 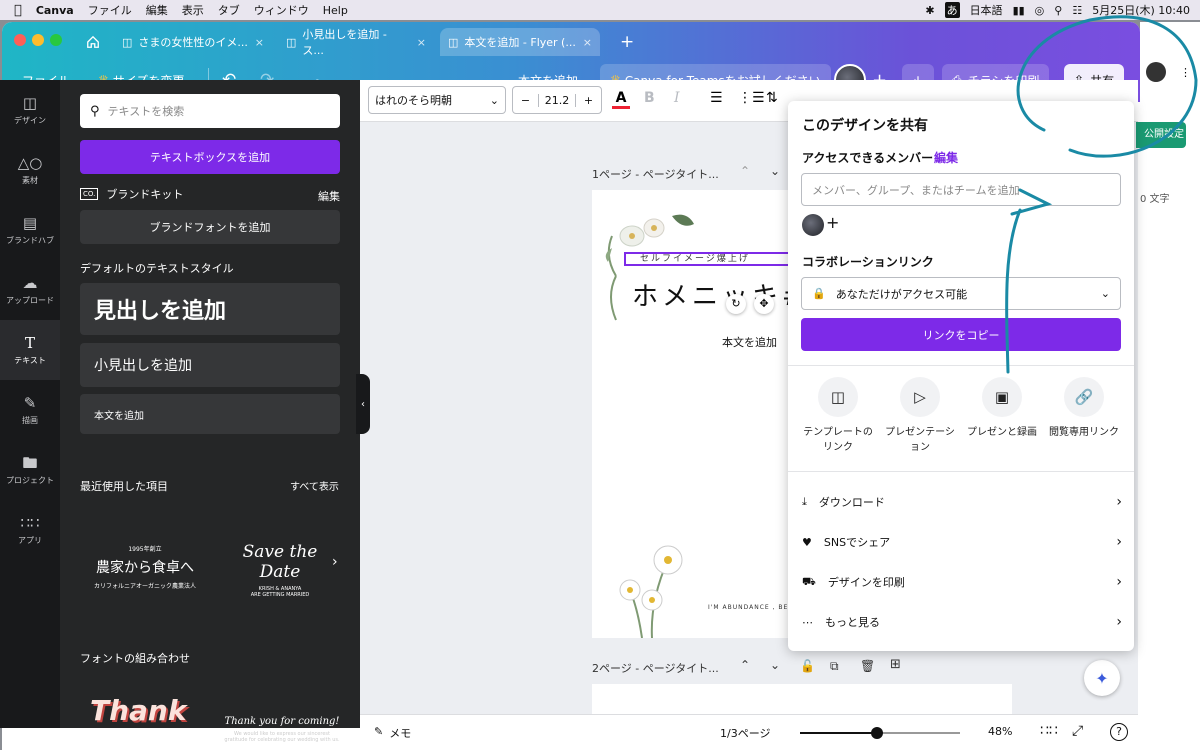 What do you see at coordinates (1040, 10) in the screenshot?
I see `wifi-icon: ◎` at bounding box center [1040, 10].